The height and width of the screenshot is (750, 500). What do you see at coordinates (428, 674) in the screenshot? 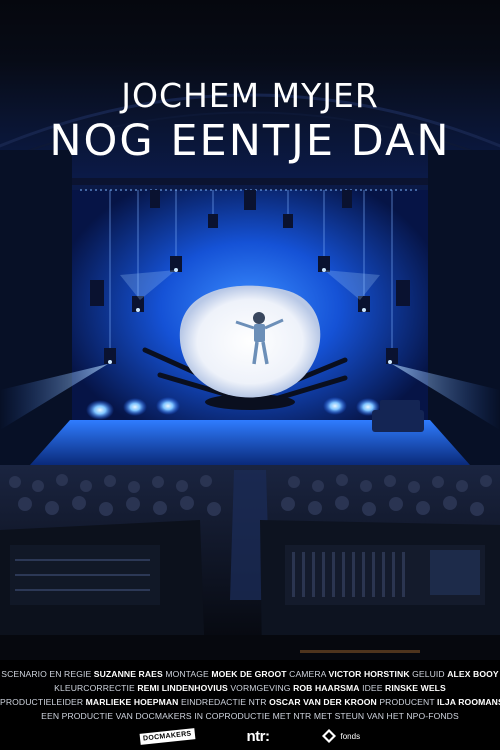
I see `credit-role: GELUID` at bounding box center [428, 674].